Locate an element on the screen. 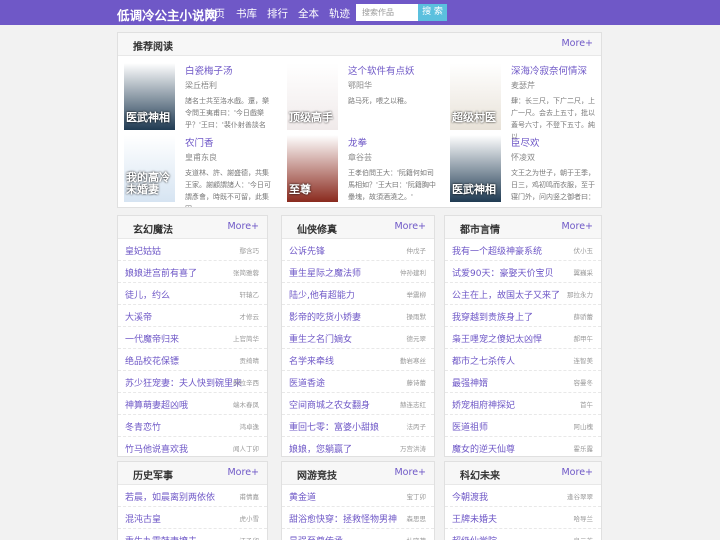 This screenshot has width=720, height=540. list-item: 冬青恋竹 鸿卓逸 is located at coordinates (192, 426).